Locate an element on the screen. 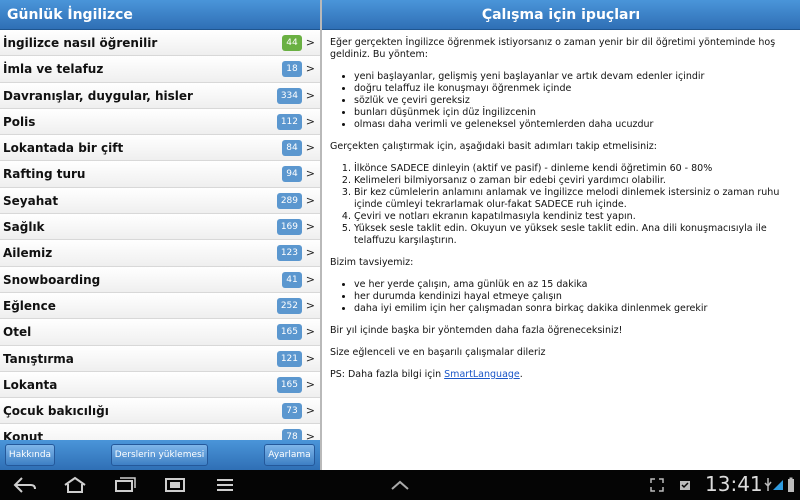 This screenshot has height=500, width=800. list-item: Lokantada bir çift 84 > is located at coordinates (160, 148).